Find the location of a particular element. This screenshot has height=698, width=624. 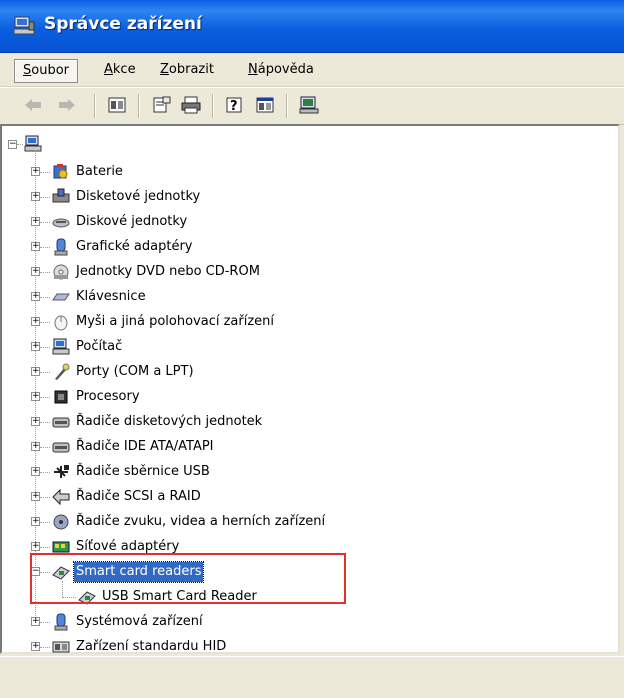

processor-icon is located at coordinates (61, 397).